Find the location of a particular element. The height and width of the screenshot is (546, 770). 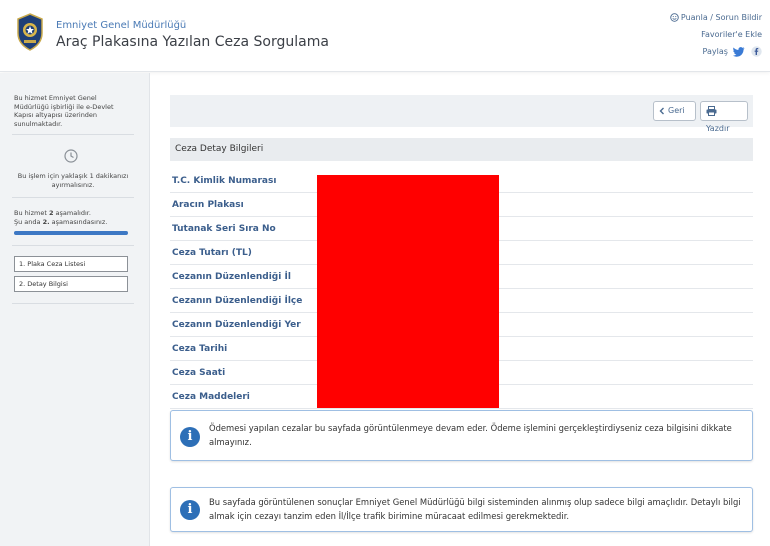

back-button-label: Geri is located at coordinates (676, 110).